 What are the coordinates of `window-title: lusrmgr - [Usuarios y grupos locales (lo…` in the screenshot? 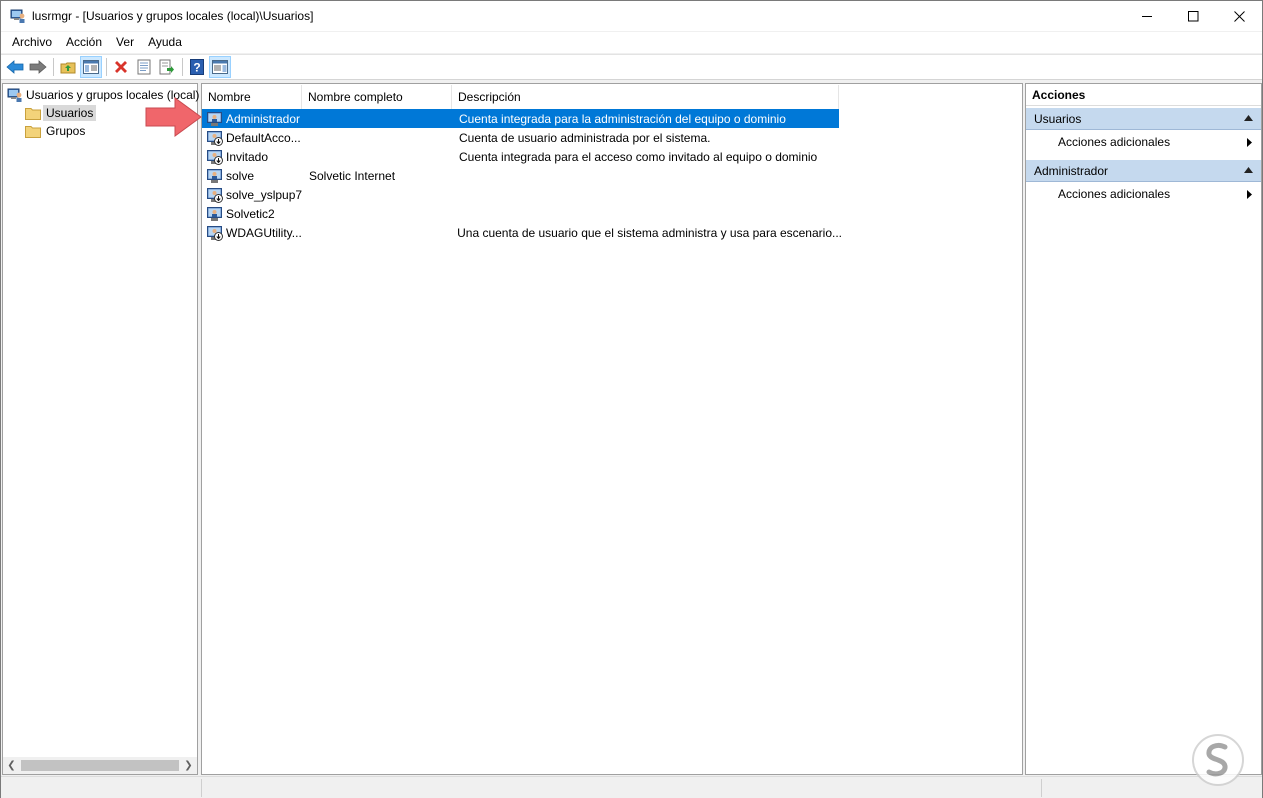 It's located at (173, 16).